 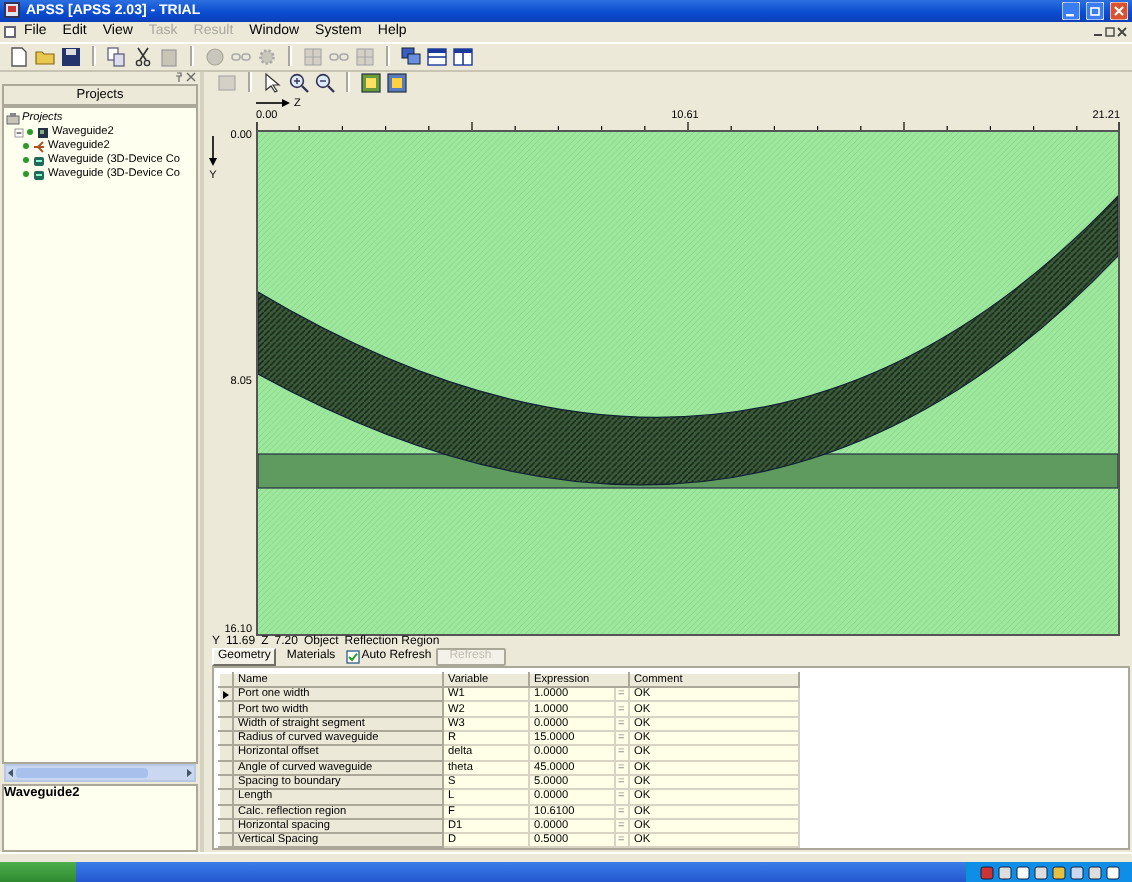 What do you see at coordinates (143, 56) in the screenshot?
I see `scissors-icon` at bounding box center [143, 56].